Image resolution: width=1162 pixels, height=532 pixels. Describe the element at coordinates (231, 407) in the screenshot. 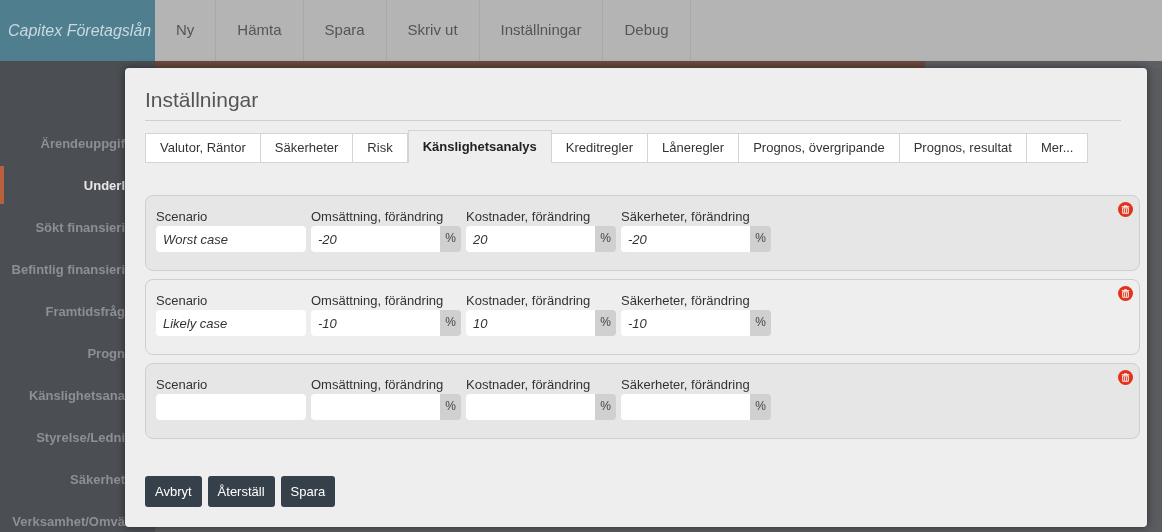

I see `scenario-field` at that location.